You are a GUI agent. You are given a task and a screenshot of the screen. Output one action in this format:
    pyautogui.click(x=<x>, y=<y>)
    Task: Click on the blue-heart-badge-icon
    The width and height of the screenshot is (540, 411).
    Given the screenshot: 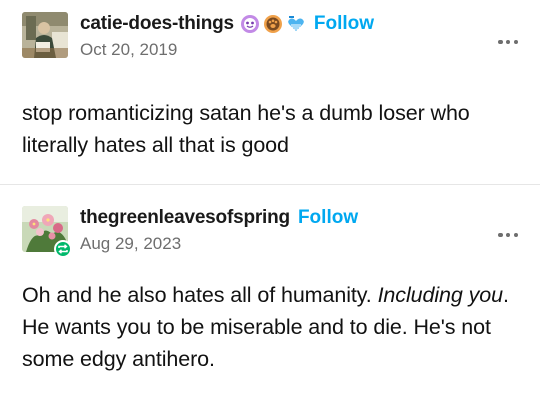 What is the action you would take?
    pyautogui.click(x=296, y=24)
    